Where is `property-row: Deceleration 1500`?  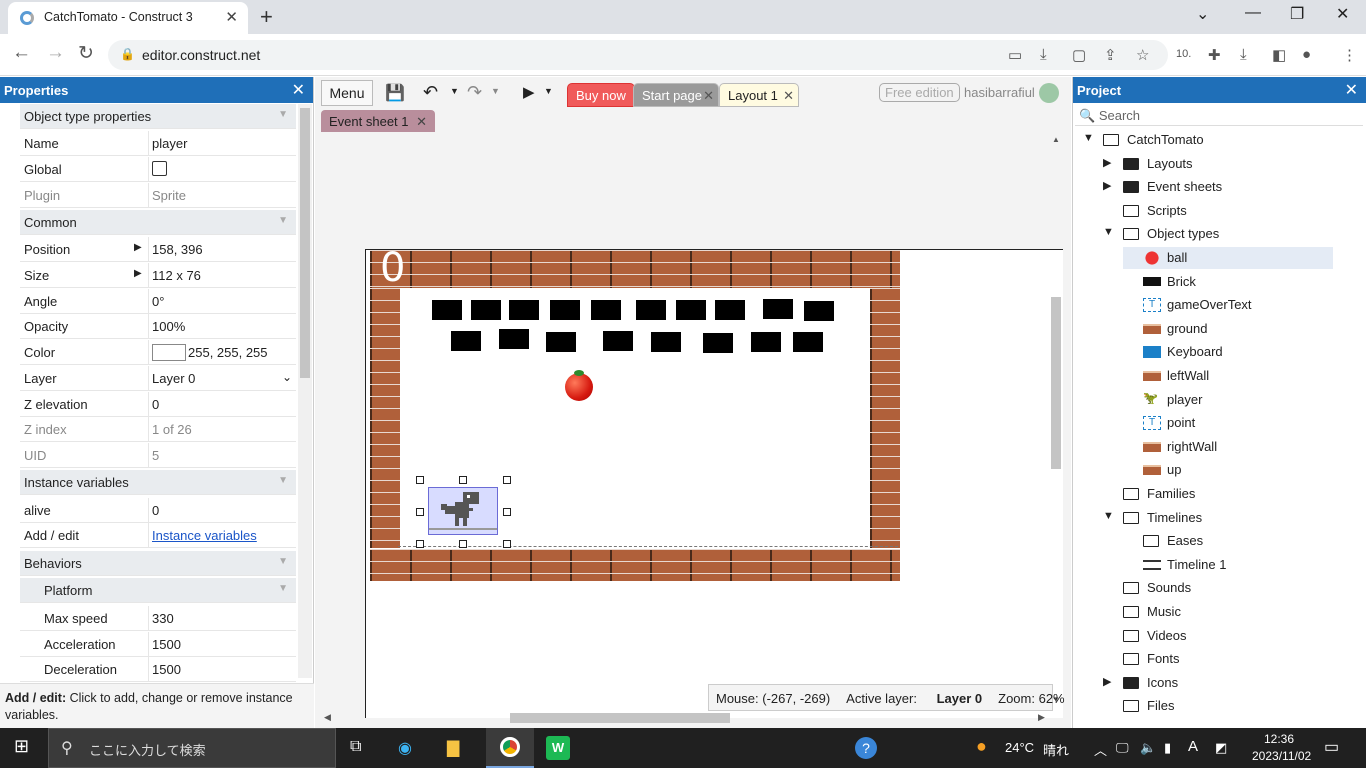
property-row: Deceleration 1500 is located at coordinates (158, 669).